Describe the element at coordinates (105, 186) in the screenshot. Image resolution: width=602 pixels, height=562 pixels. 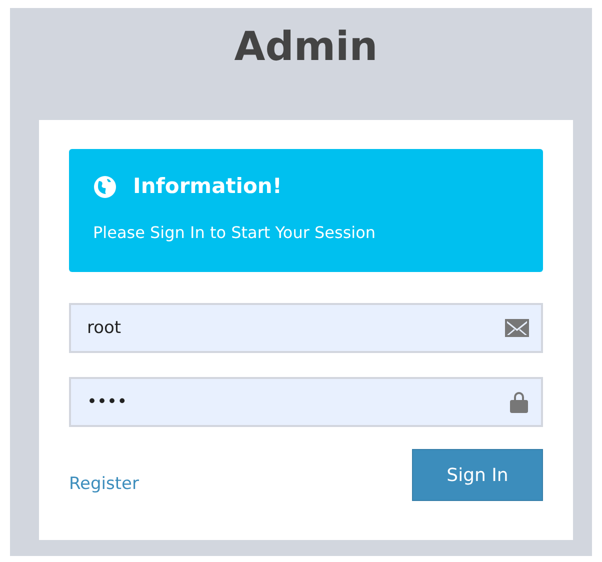
I see `globe-icon` at that location.